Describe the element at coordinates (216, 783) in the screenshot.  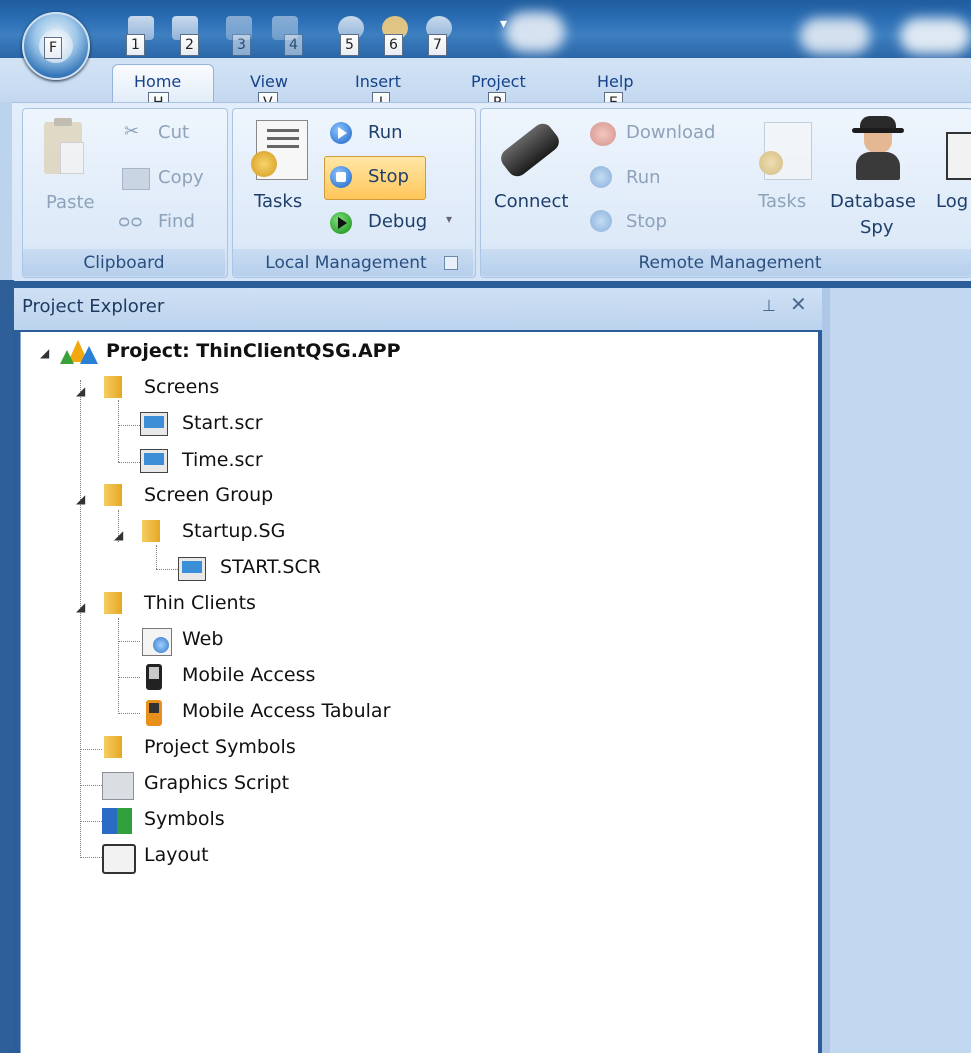
I see `tree-node-graphics-script: Graphics Script` at that location.